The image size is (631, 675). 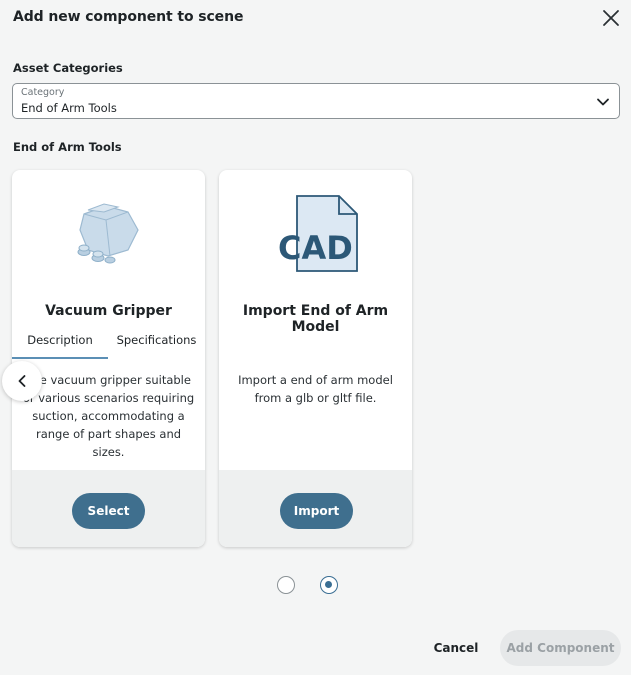 What do you see at coordinates (108, 416) in the screenshot?
I see `description-line: suction, accommodating a` at bounding box center [108, 416].